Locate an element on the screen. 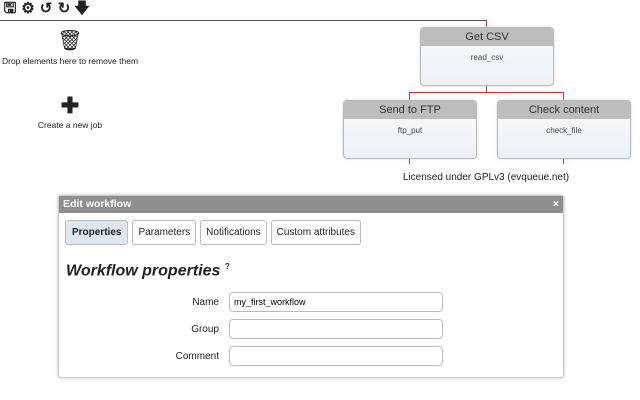  toolbar: 🖫 ⚙ ↺ ↻ 🡇 is located at coordinates (46, 9).